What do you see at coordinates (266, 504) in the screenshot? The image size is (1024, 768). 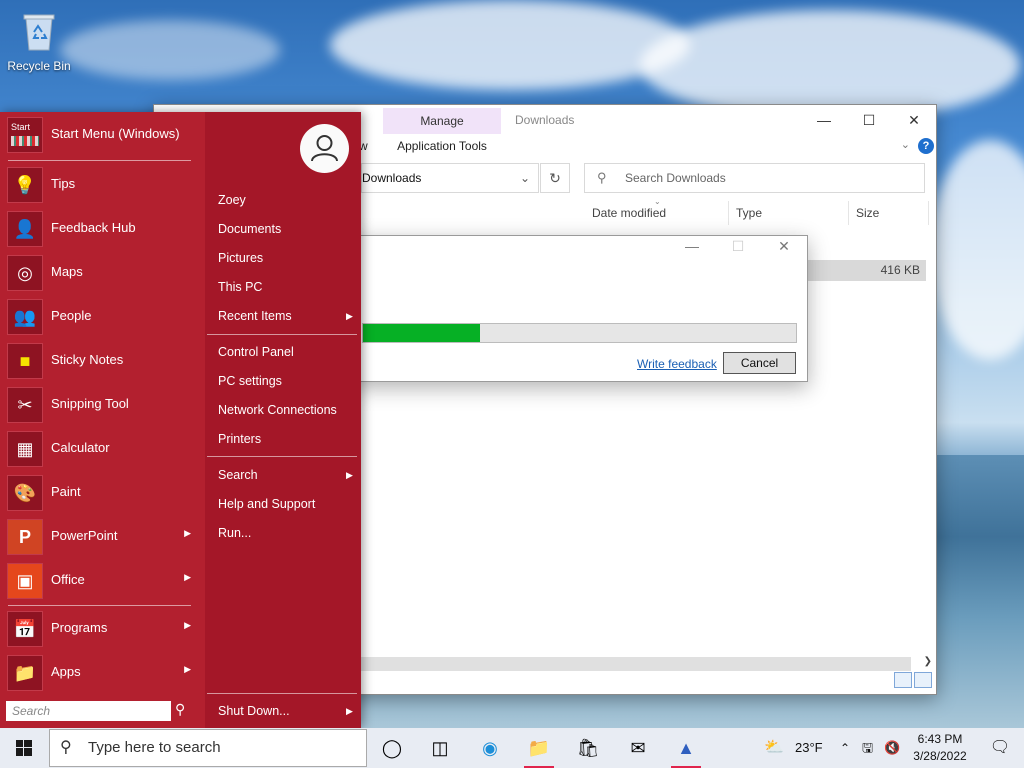 I see `help-and-support-item: Help and Support` at bounding box center [266, 504].